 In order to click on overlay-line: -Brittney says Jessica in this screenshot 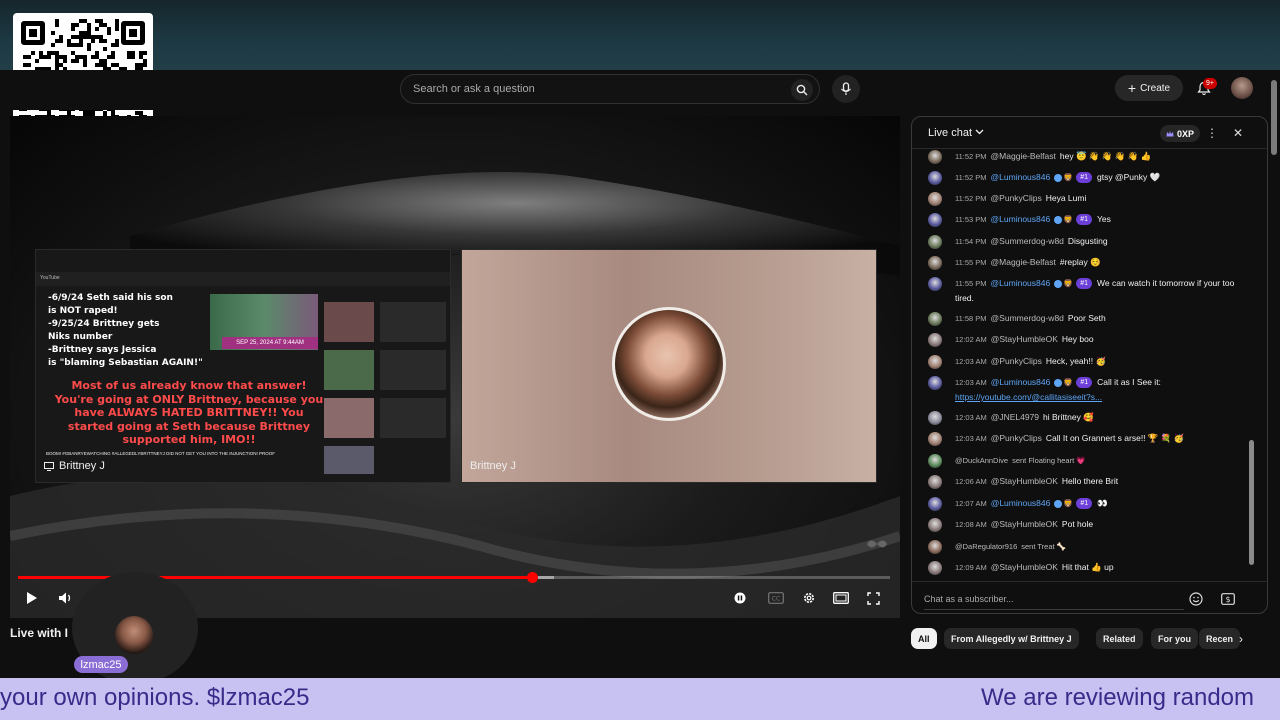, I will do `click(102, 350)`.